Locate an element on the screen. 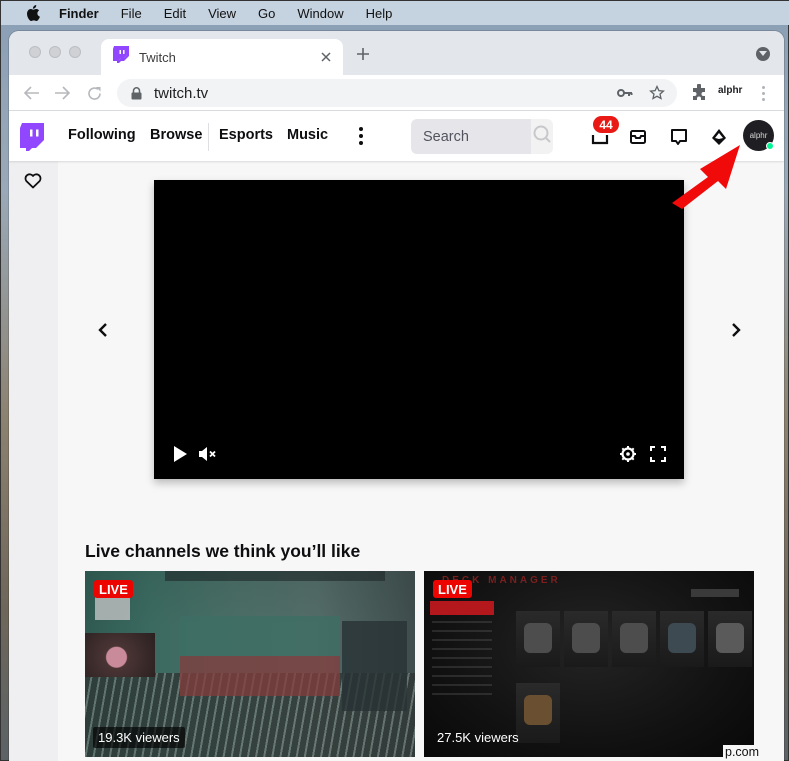  annotation-arrow-icon is located at coordinates (706, 177).